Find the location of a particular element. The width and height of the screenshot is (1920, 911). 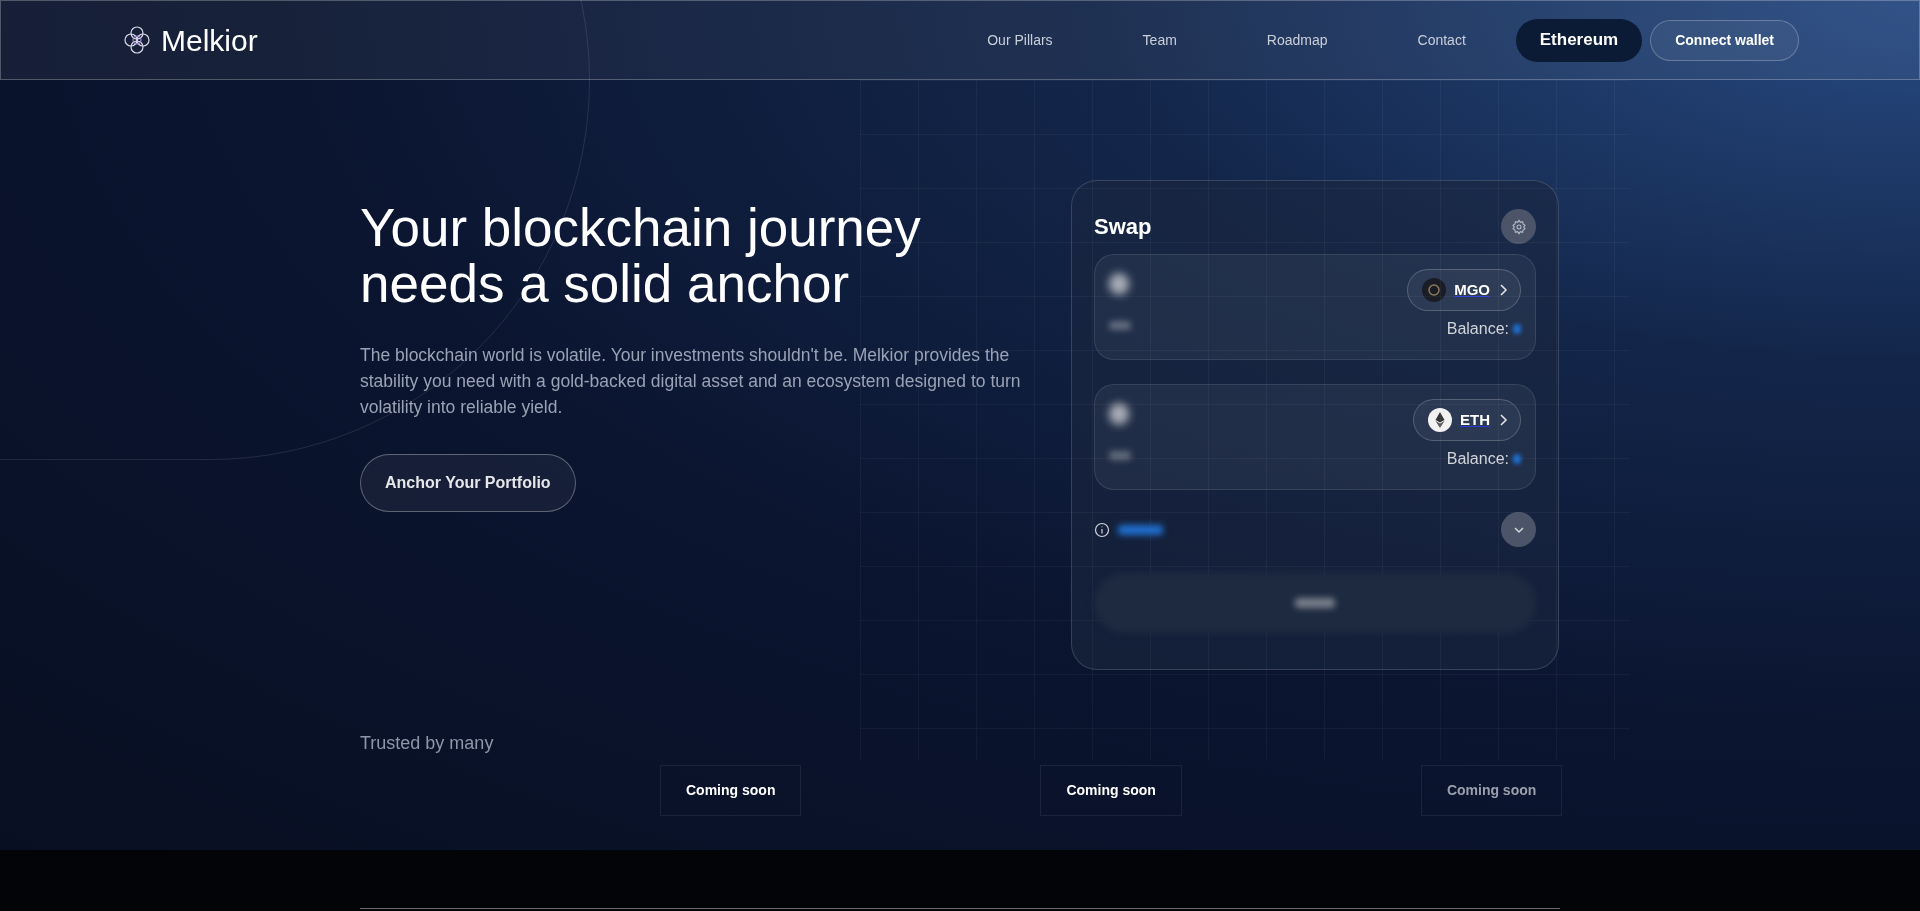

nav-link: Roadmap is located at coordinates (1297, 40).